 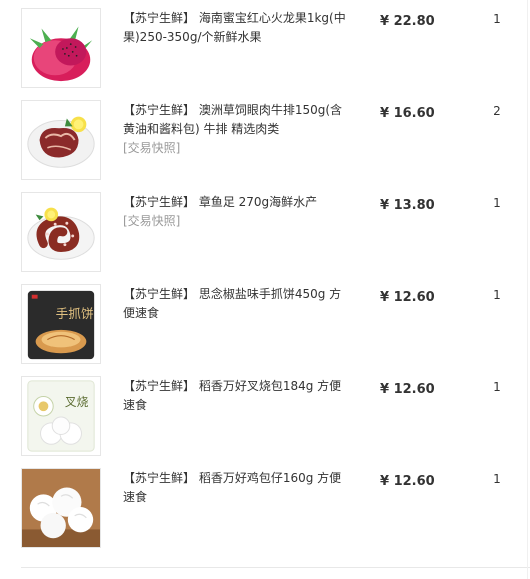 What do you see at coordinates (77, 402) in the screenshot?
I see `package-label: 叉烧` at bounding box center [77, 402].